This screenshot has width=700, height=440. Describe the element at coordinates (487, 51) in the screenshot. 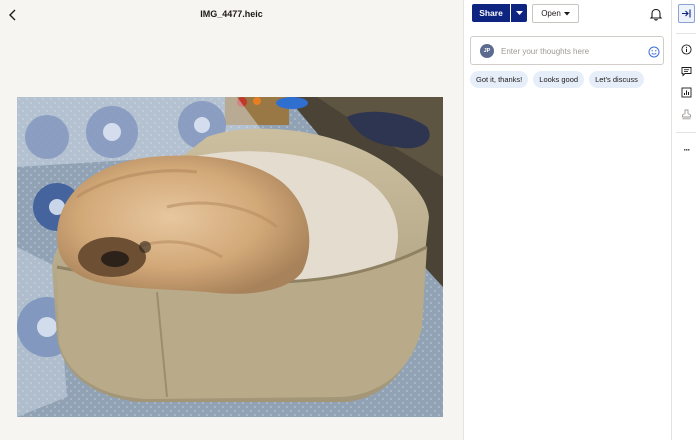

I see `avatar: JP` at that location.